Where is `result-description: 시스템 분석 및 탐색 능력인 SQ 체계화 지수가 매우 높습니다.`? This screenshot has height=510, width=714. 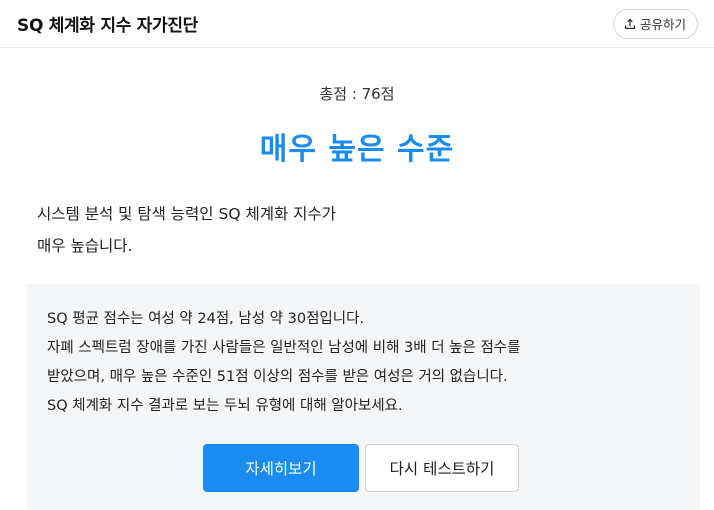
result-description: 시스템 분석 및 탐색 능력인 SQ 체계화 지수가 매우 높습니다. is located at coordinates (357, 230).